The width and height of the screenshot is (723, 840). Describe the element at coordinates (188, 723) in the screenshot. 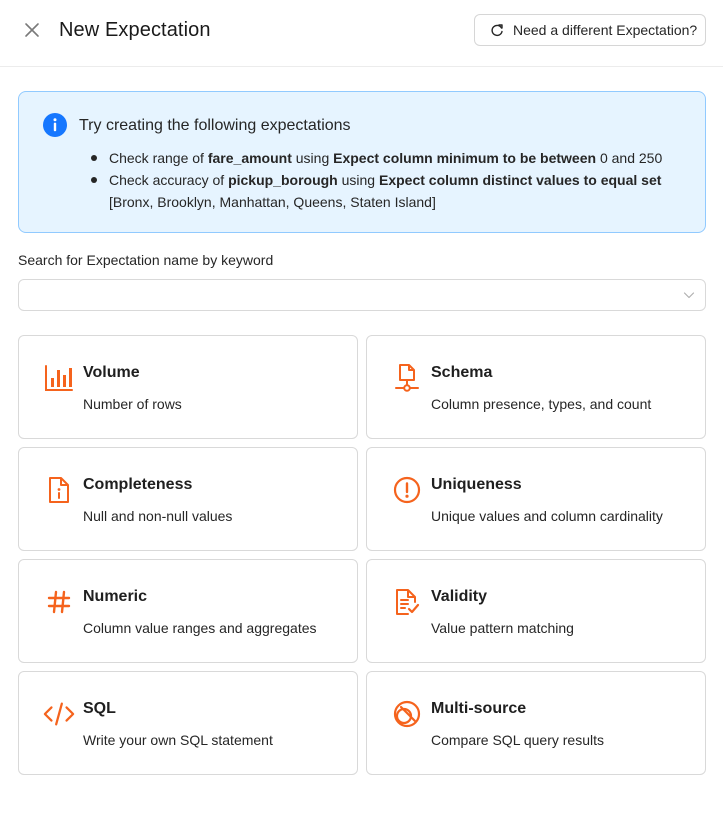

I see `category-card-sql: SQL Write your own SQL statement` at that location.